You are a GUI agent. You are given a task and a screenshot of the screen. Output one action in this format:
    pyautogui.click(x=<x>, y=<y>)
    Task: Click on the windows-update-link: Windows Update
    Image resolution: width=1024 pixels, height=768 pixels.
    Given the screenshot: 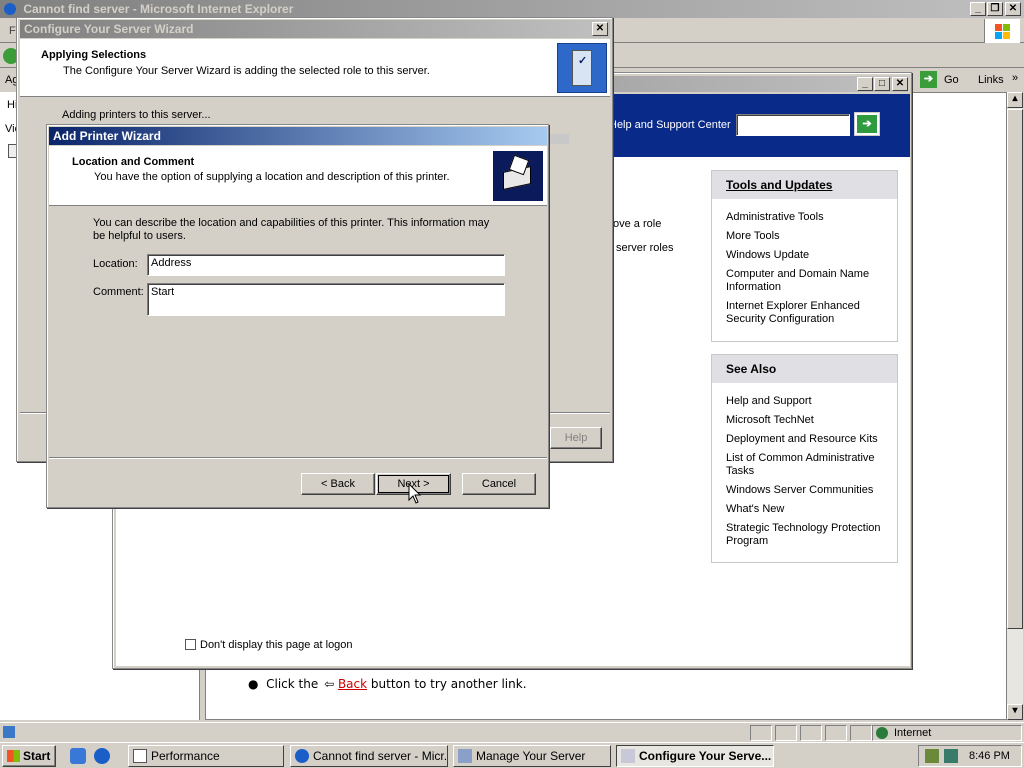 What is the action you would take?
    pyautogui.click(x=809, y=255)
    